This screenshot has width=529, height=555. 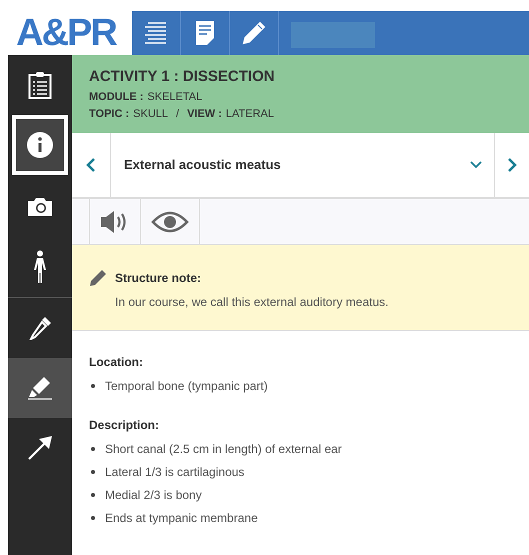 I want to click on note-text: In our course, we call this external auditory meatus., so click(x=251, y=302).